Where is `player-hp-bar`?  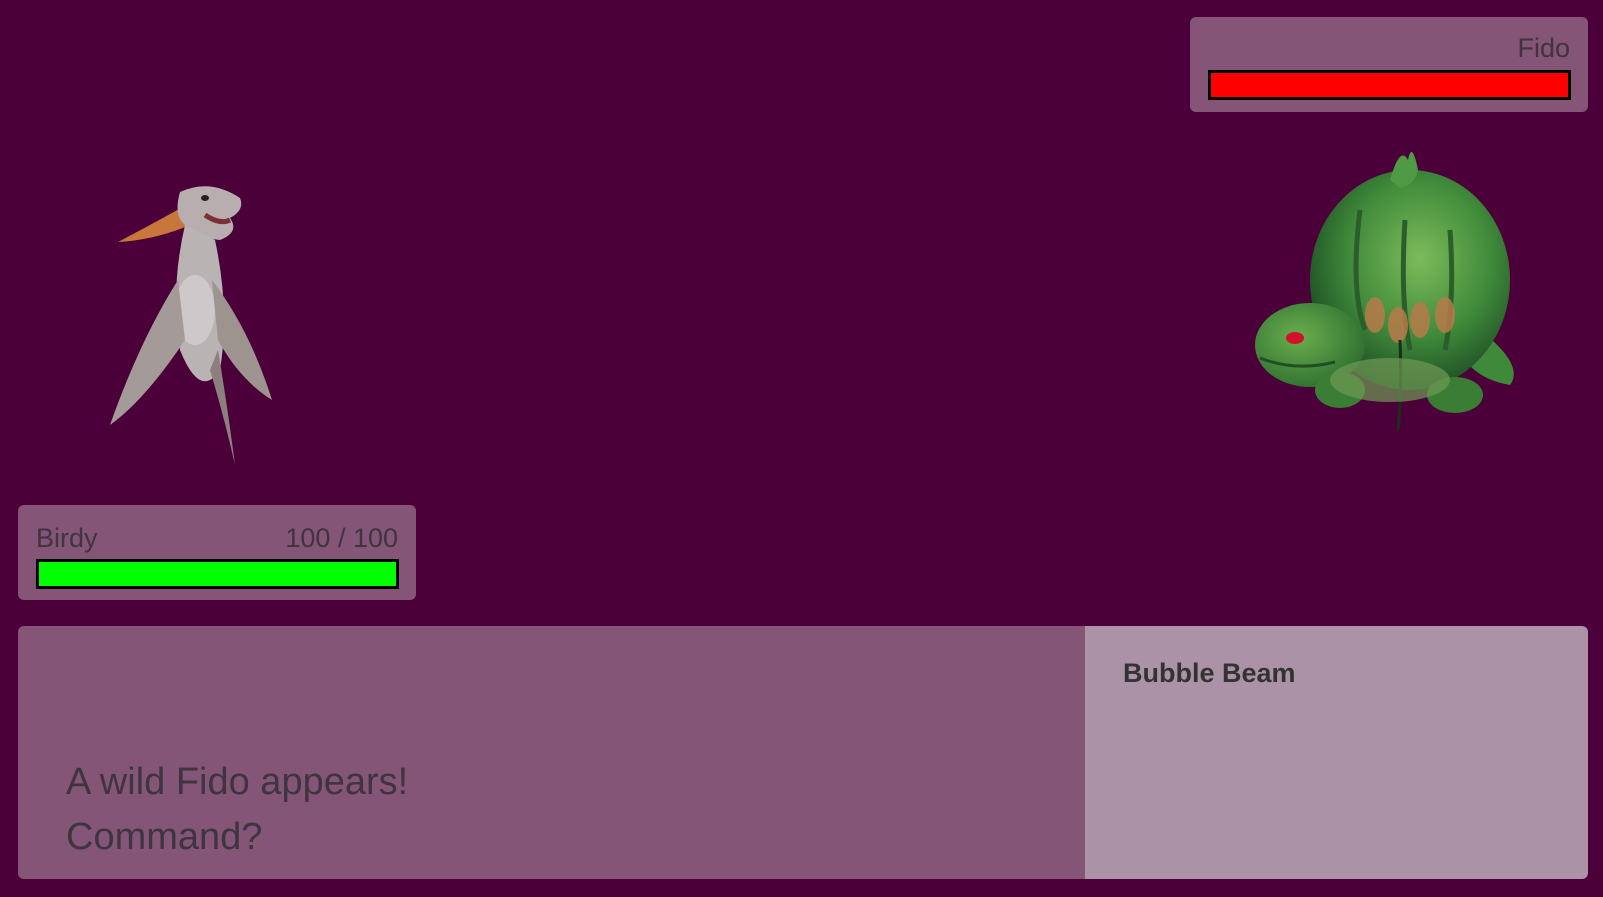 player-hp-bar is located at coordinates (217, 574).